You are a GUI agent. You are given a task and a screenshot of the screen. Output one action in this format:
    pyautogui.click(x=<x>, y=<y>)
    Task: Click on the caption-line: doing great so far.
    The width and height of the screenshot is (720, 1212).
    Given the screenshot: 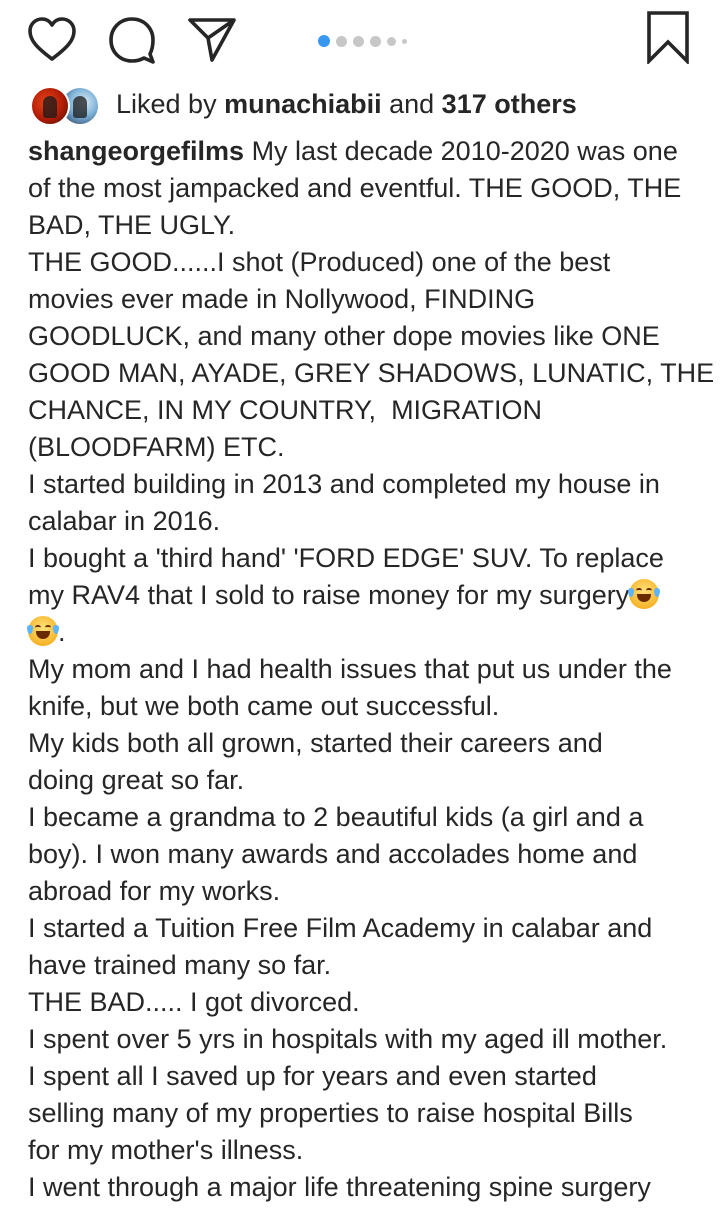 What is the action you would take?
    pyautogui.click(x=136, y=780)
    